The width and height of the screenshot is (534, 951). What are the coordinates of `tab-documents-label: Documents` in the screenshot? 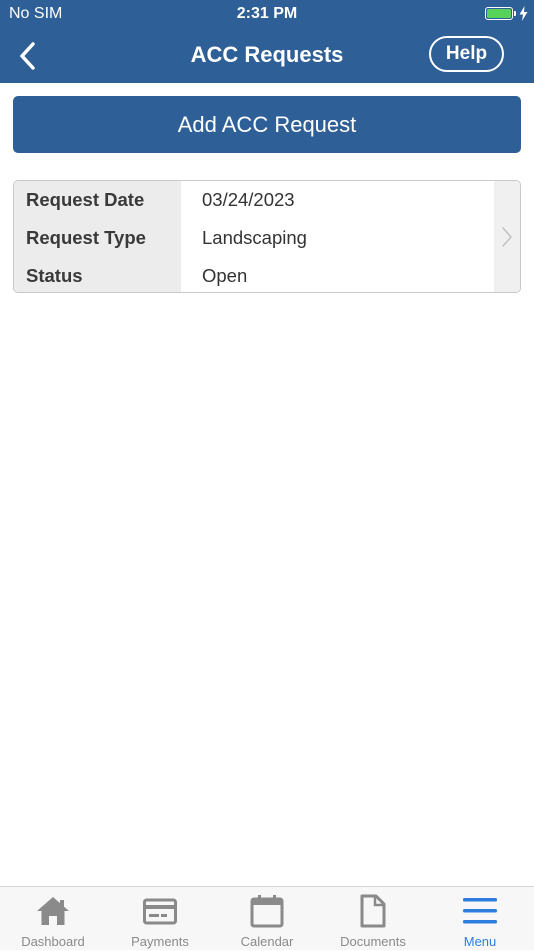 It's located at (373, 941).